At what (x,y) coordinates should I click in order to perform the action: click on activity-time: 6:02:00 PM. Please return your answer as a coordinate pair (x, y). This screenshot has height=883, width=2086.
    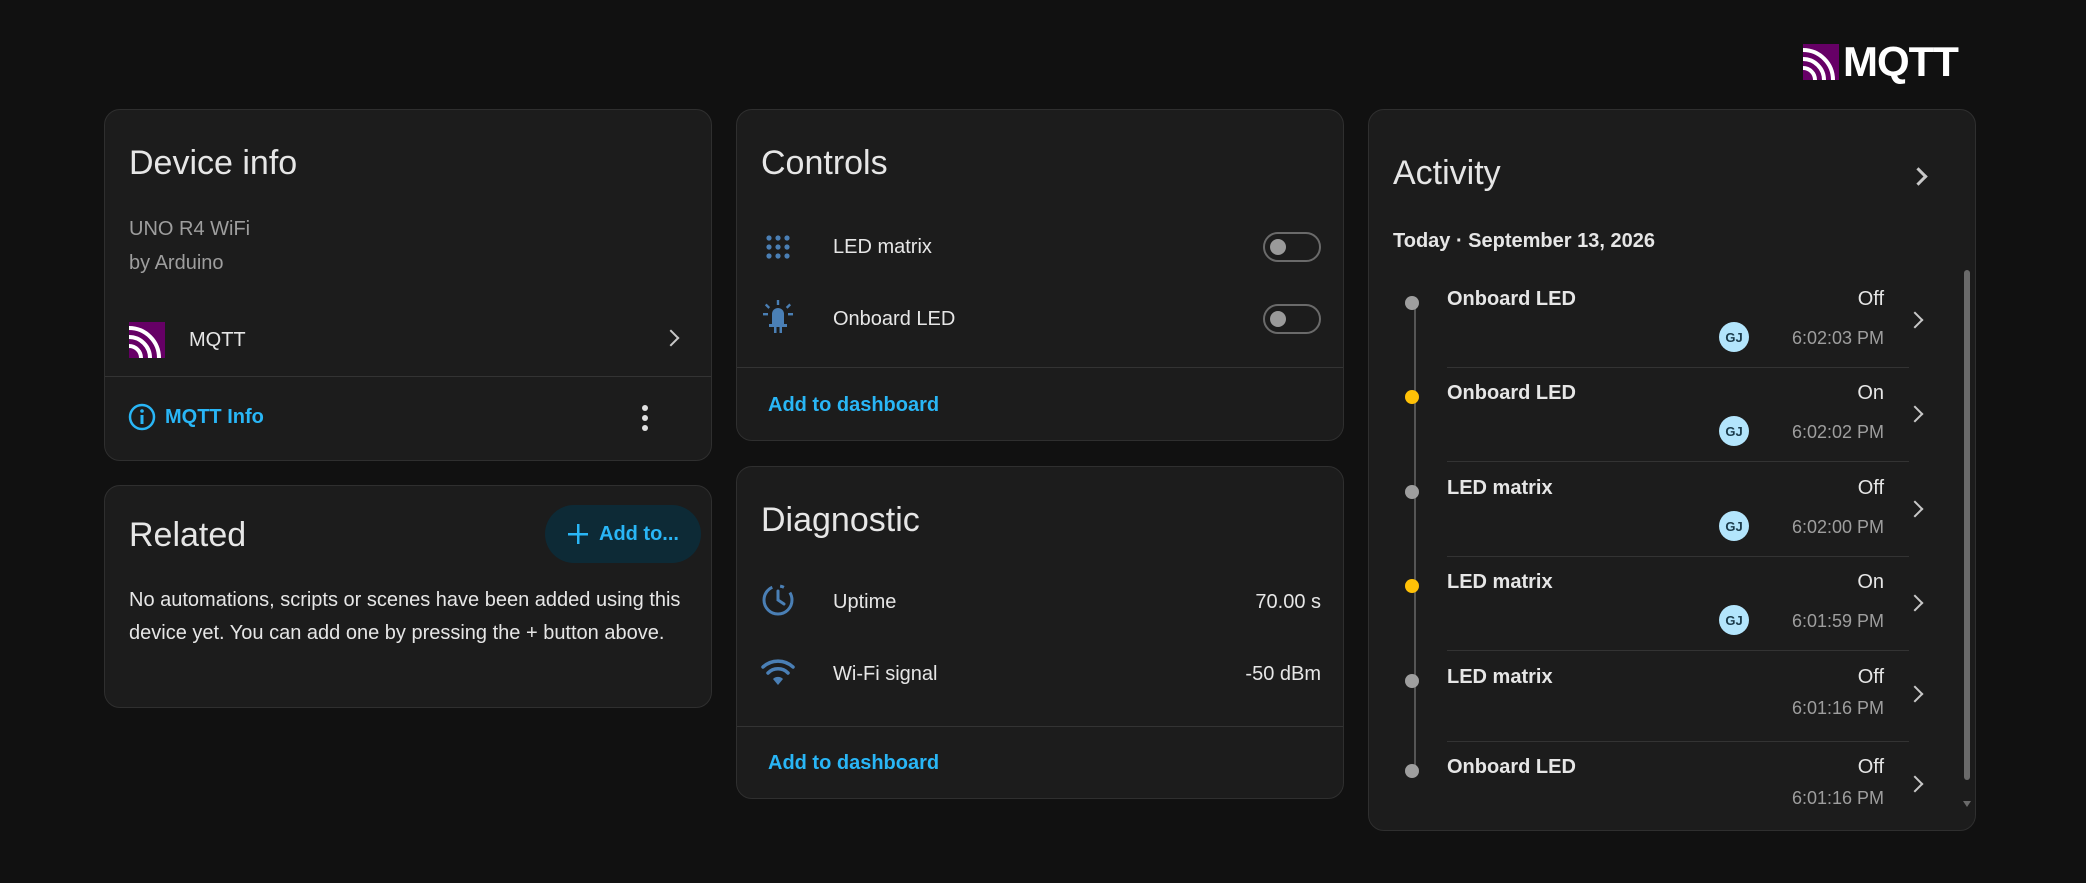
    Looking at the image, I should click on (1837, 527).